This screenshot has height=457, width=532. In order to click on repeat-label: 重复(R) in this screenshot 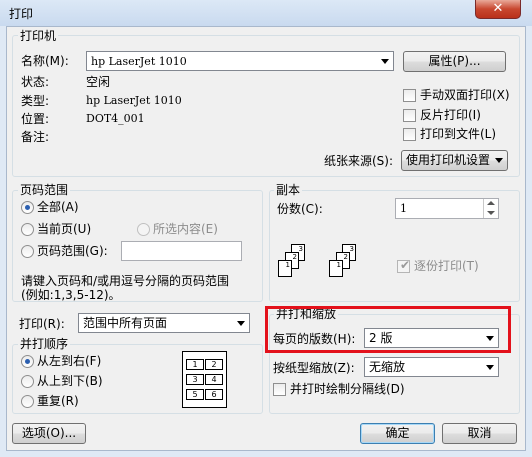, I will do `click(58, 401)`.